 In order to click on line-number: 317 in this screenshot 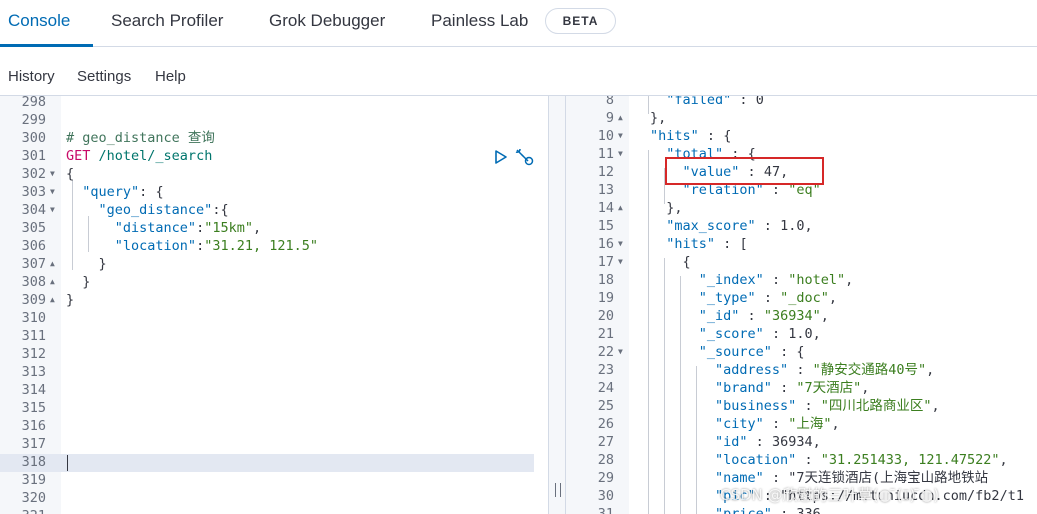, I will do `click(33, 444)`.